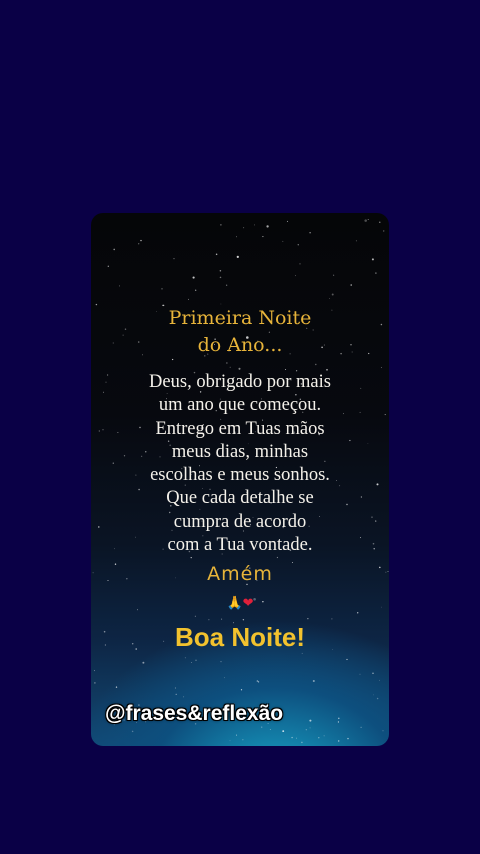  What do you see at coordinates (234, 603) in the screenshot?
I see `praying-hands-icon: 🙏` at bounding box center [234, 603].